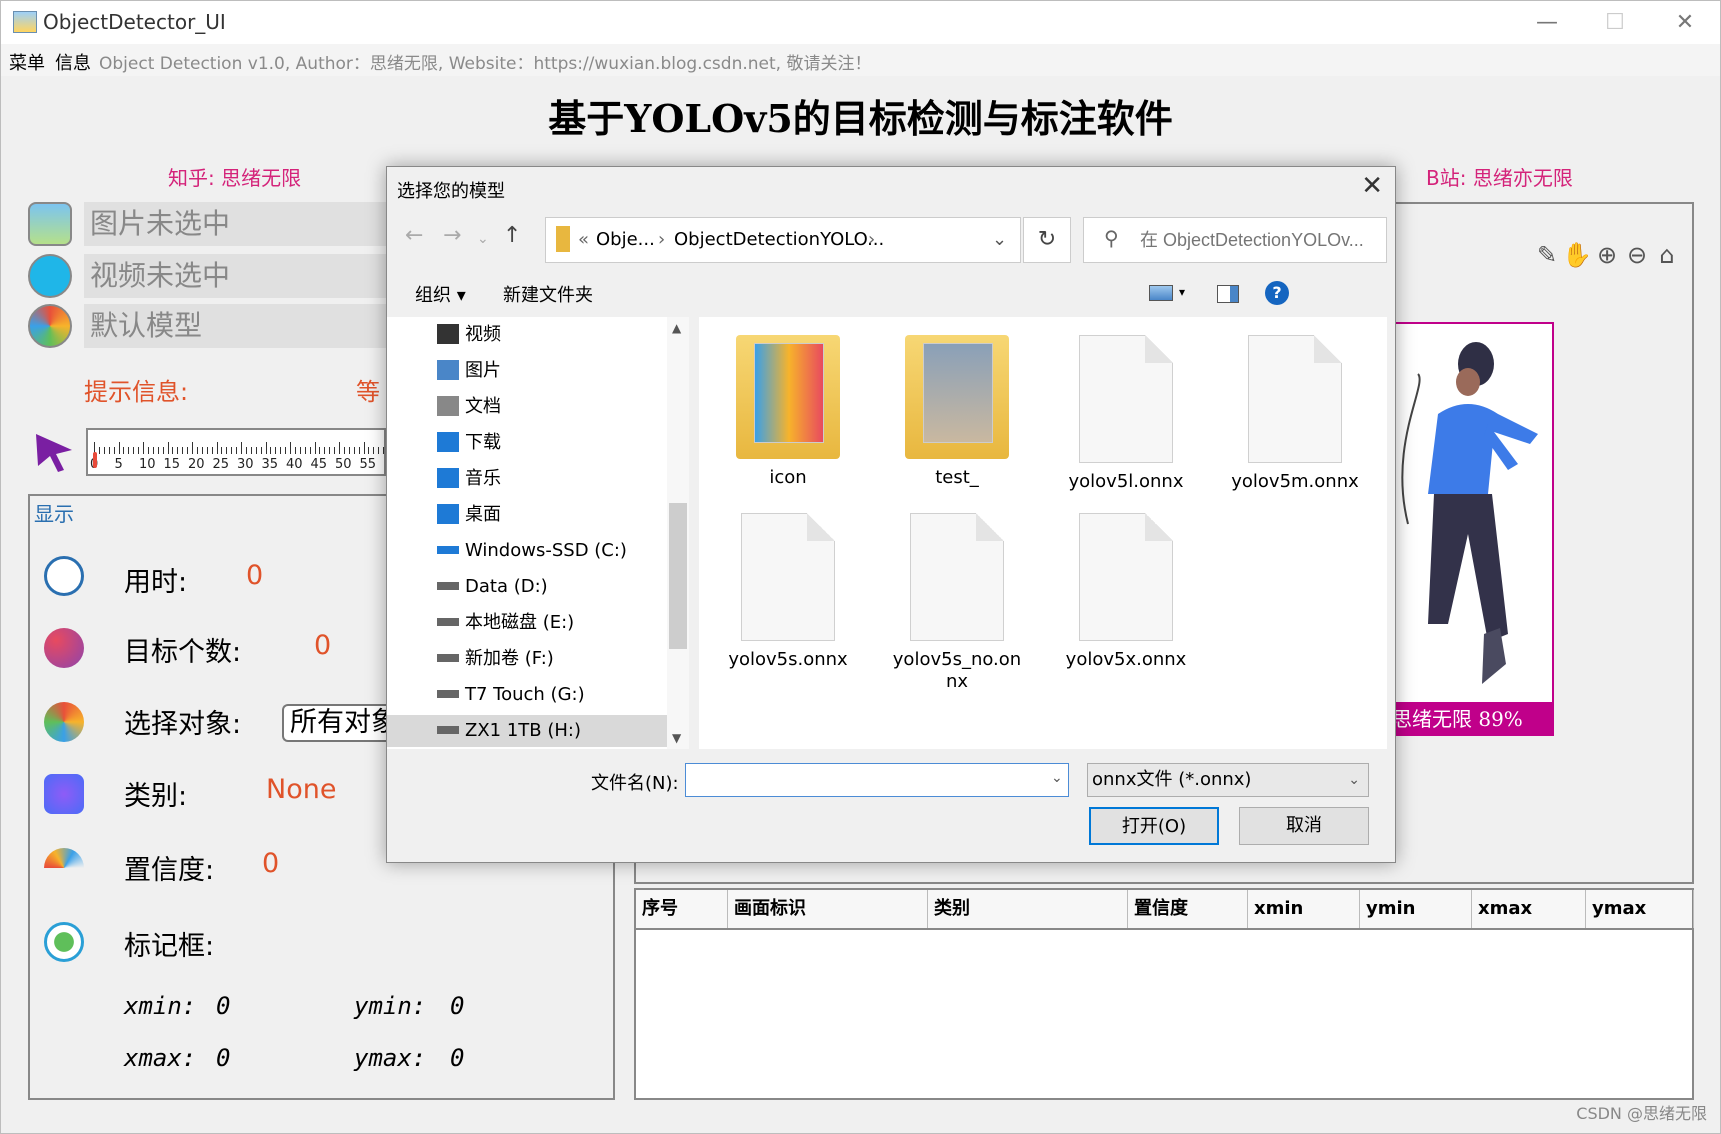  What do you see at coordinates (1499, 178) in the screenshot?
I see `bilibili-label: B站: 思绪亦无限` at bounding box center [1499, 178].